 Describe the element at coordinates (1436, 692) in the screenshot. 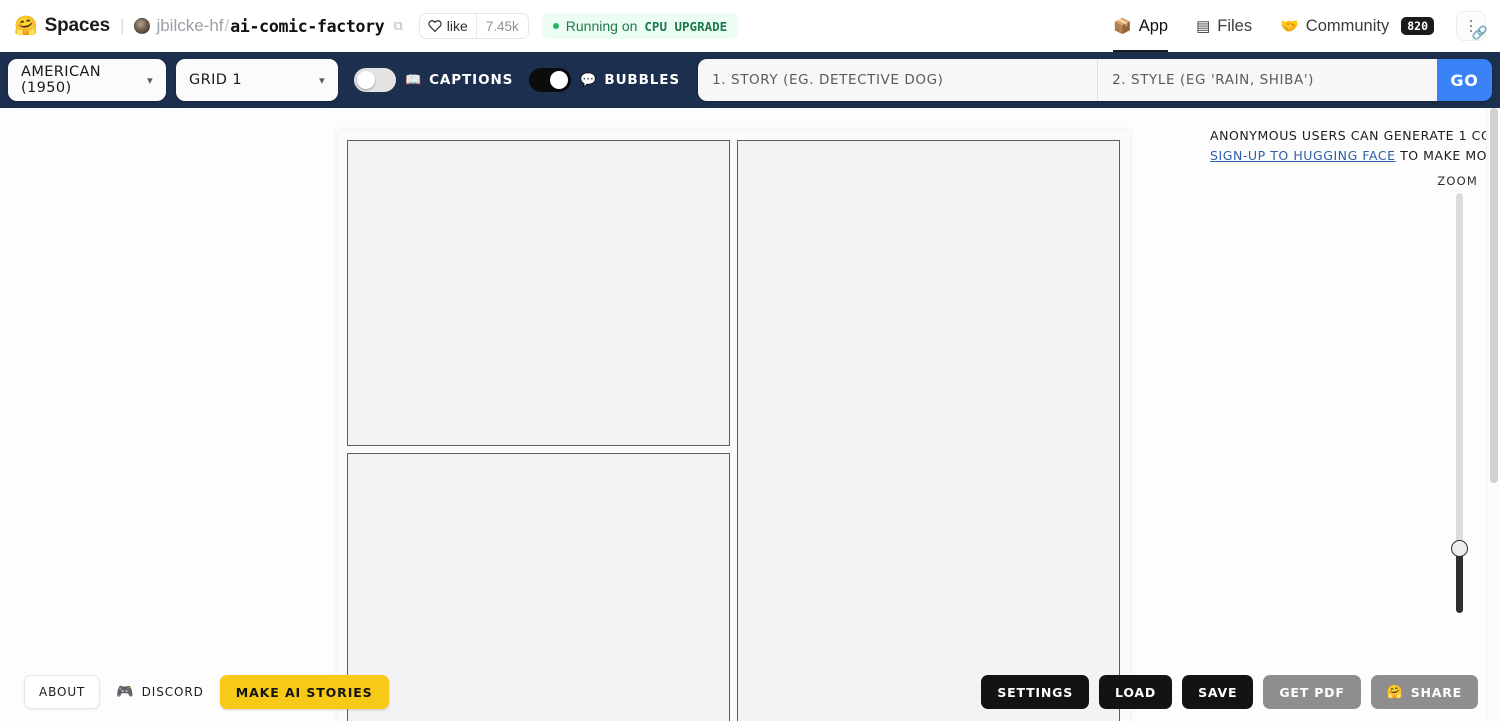

I see `share-label: SHARE` at that location.